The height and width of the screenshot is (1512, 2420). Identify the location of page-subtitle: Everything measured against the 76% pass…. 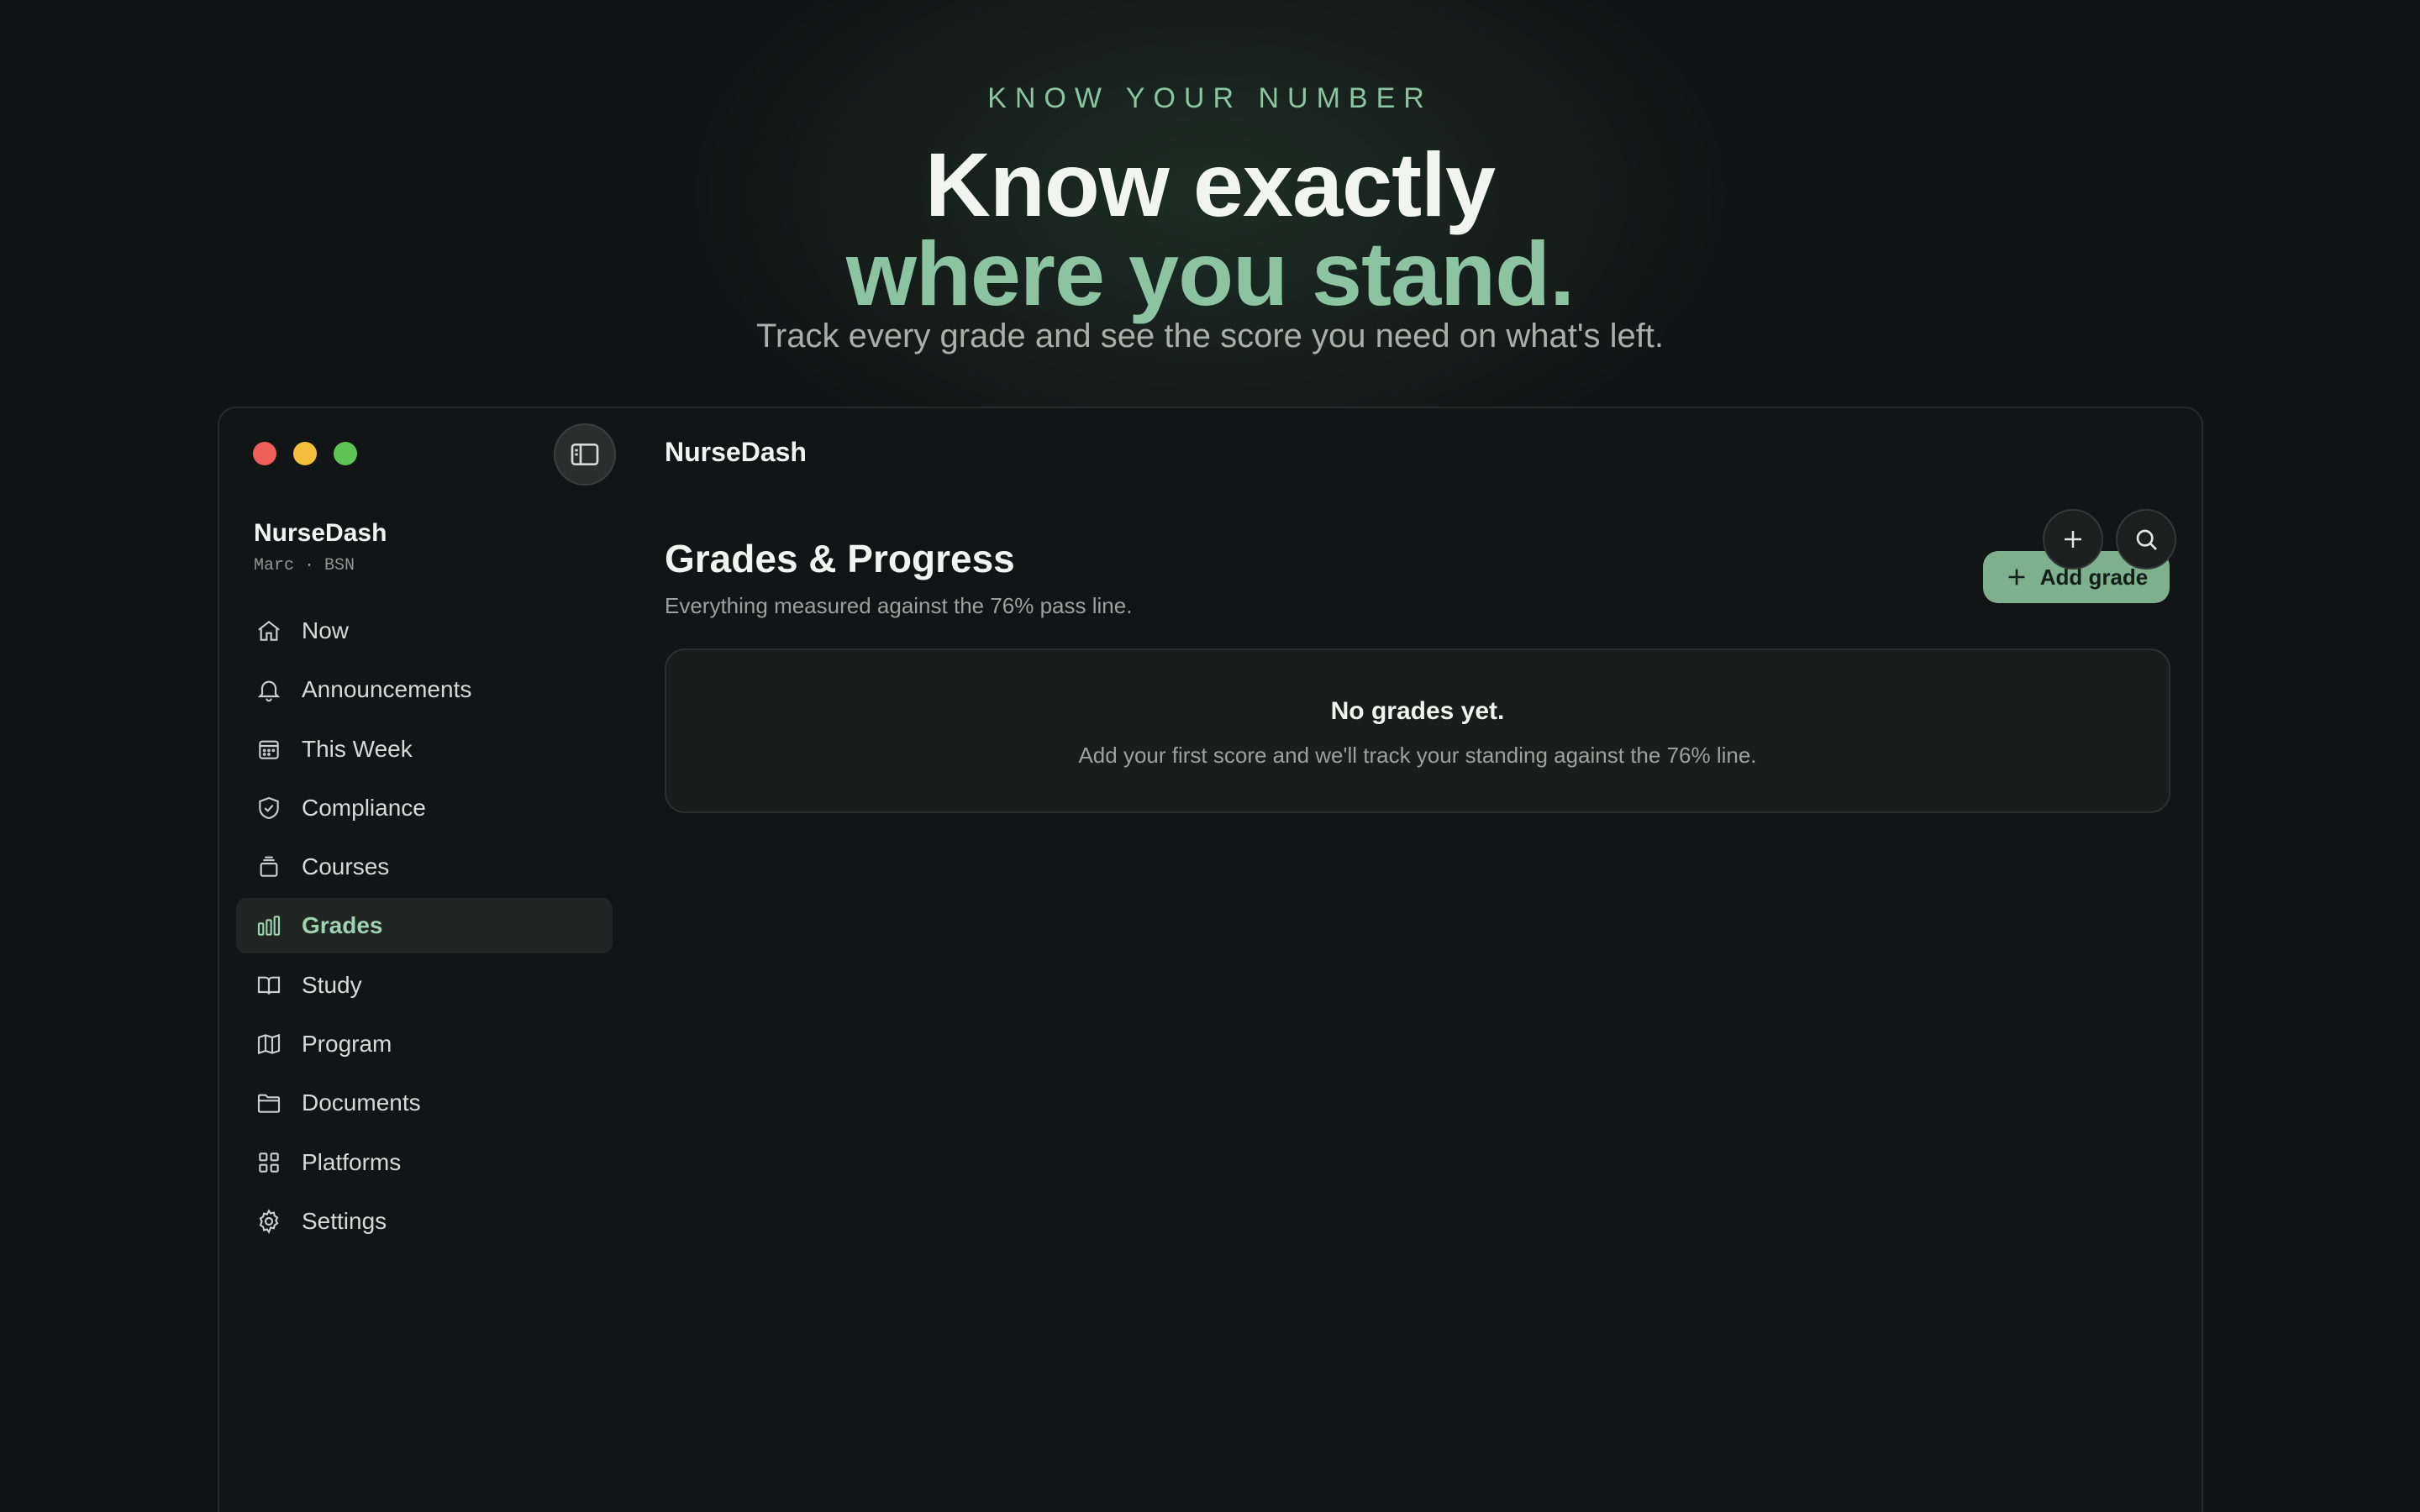
(899, 605).